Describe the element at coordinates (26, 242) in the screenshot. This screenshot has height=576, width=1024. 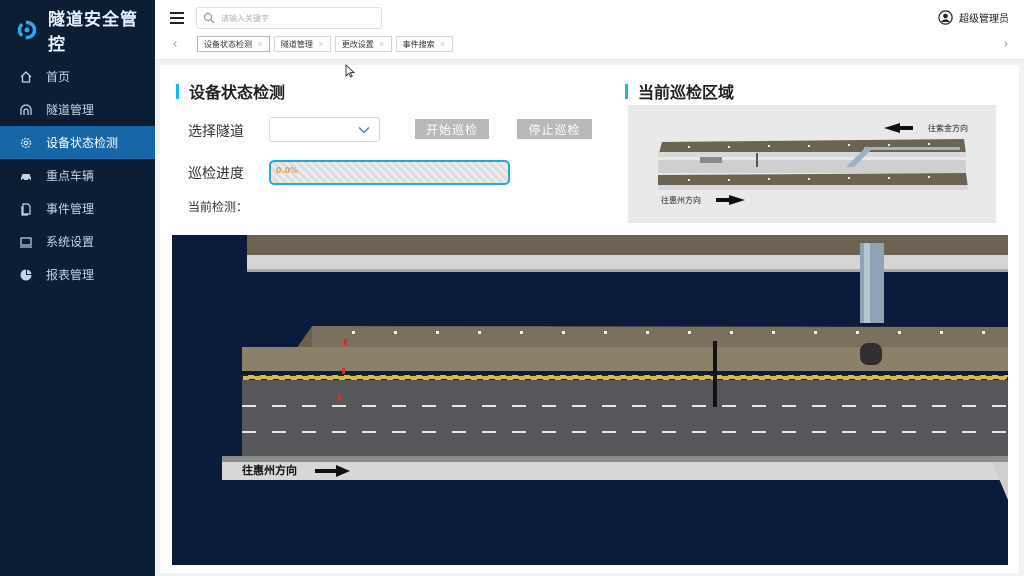
I see `monitor-icon` at that location.